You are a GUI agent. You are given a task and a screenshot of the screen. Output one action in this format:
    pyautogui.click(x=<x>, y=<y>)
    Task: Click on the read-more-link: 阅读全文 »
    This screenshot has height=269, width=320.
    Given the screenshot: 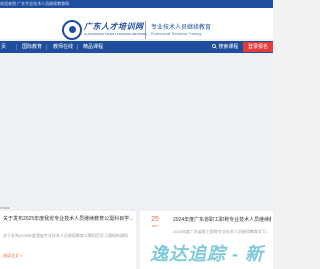 What is the action you would take?
    pyautogui.click(x=12, y=256)
    